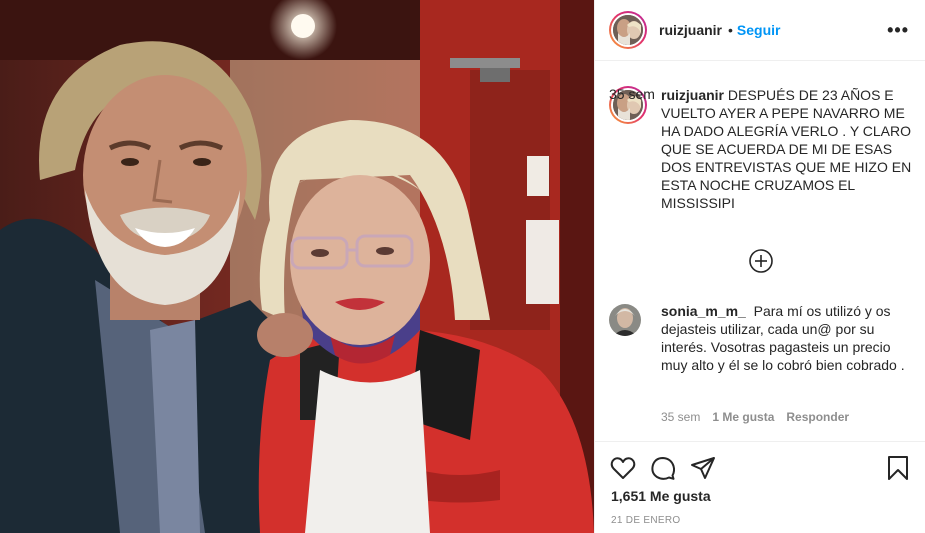 This screenshot has height=533, width=925. What do you see at coordinates (760, 468) in the screenshot?
I see `action-icons` at bounding box center [760, 468].